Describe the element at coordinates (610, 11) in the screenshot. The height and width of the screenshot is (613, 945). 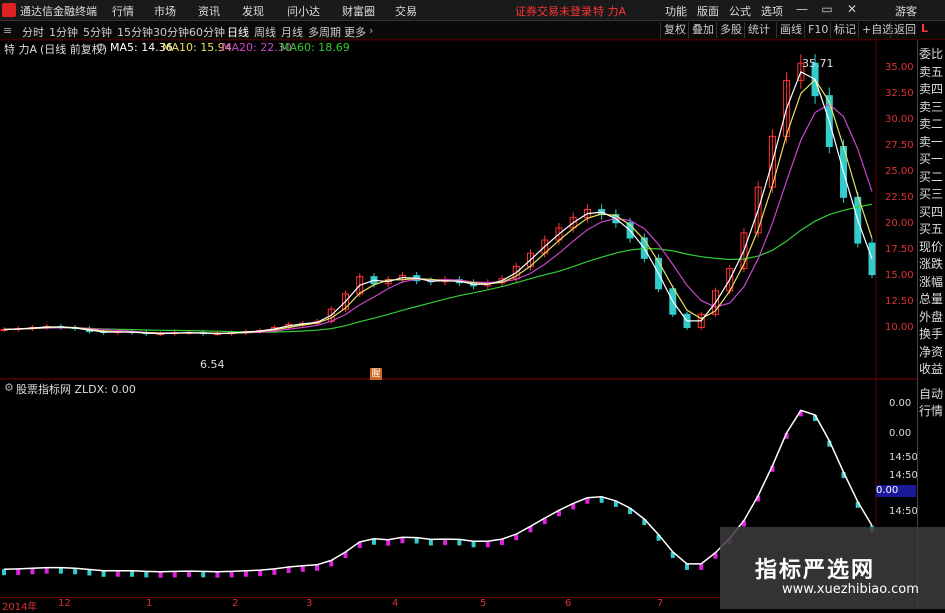
I see `current-stock: 特 力A` at that location.